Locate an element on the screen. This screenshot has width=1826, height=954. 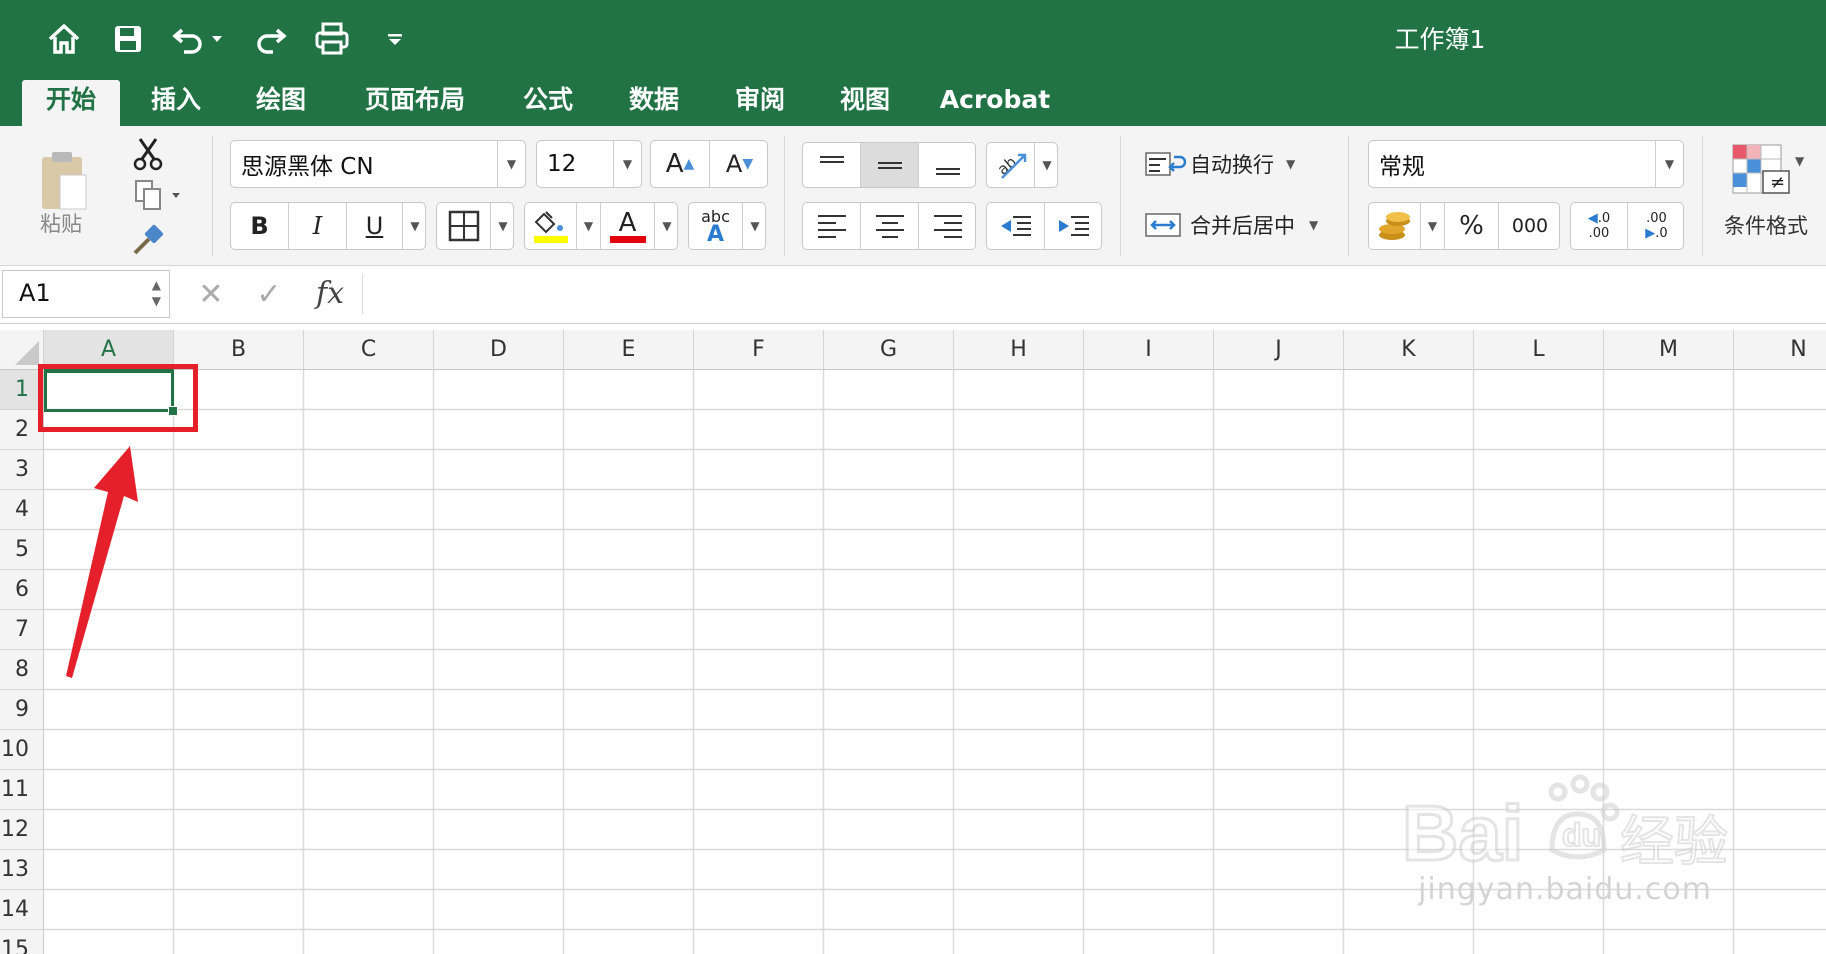
column-header-a: A is located at coordinates (109, 350).